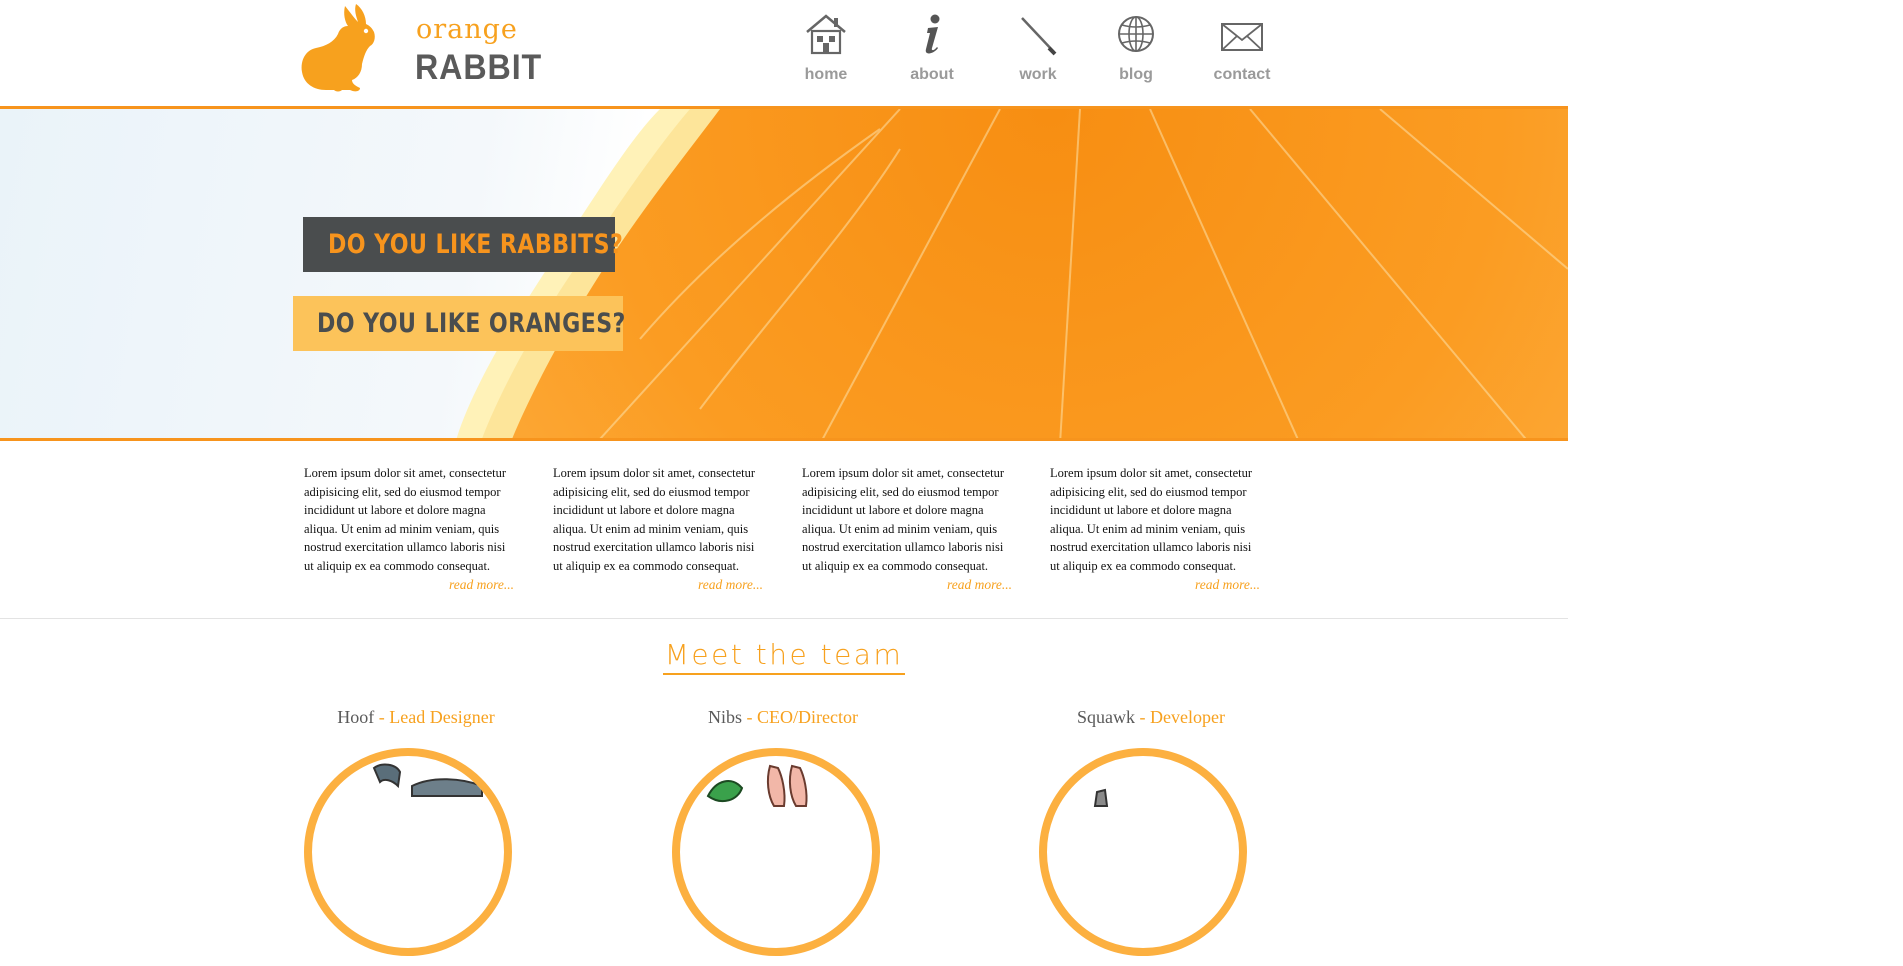  I want to click on banner-headline-rabbits-text: DO YOU LIKE RABBITS?, so click(476, 244).